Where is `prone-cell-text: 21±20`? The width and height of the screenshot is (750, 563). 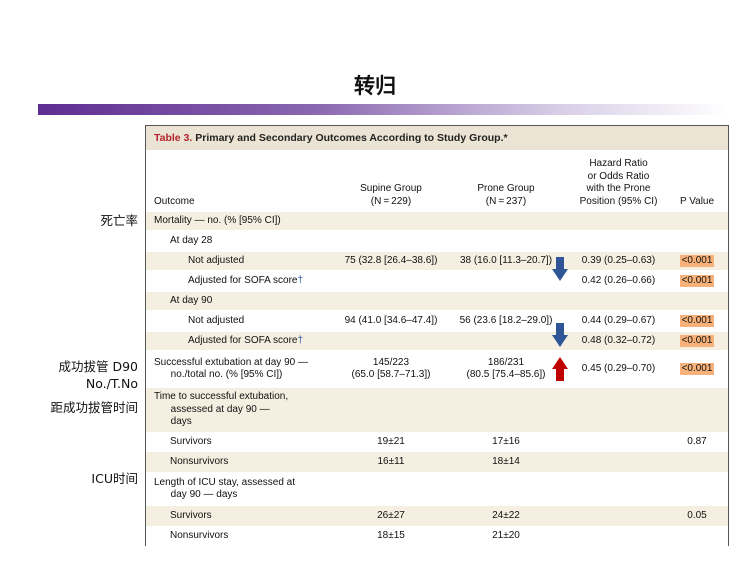 prone-cell-text: 21±20 is located at coordinates (506, 535).